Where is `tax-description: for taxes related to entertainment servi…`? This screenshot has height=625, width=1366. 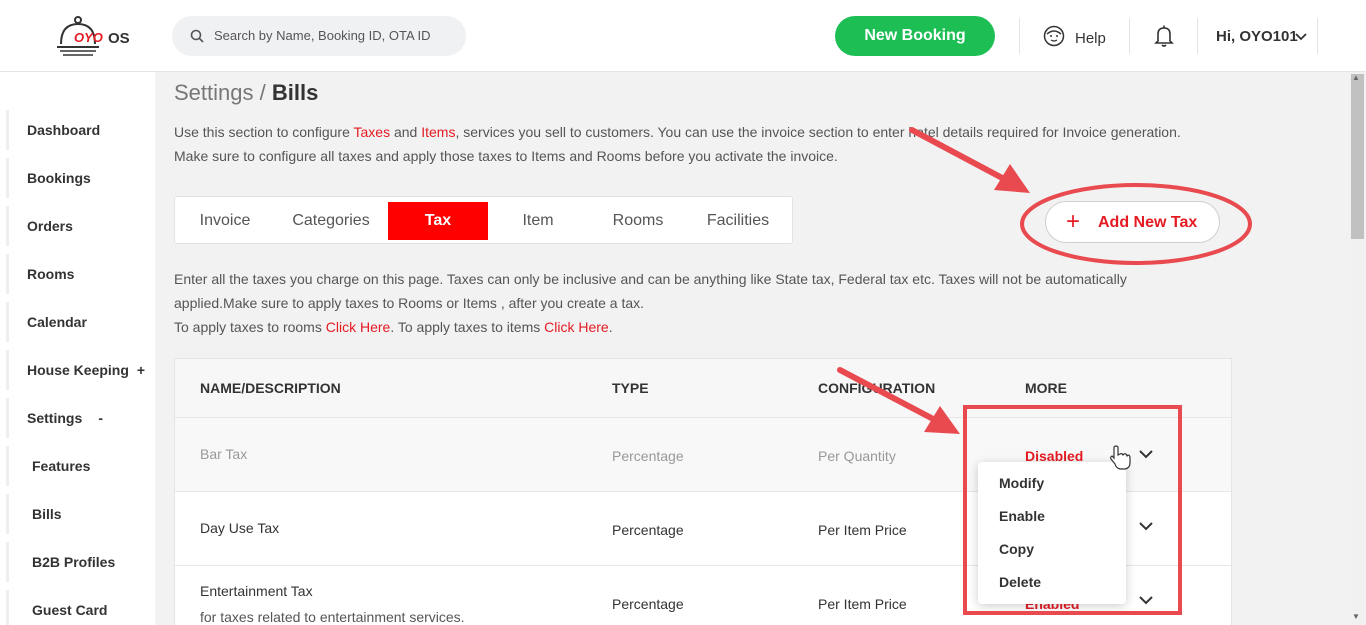 tax-description: for taxes related to entertainment servi… is located at coordinates (332, 617).